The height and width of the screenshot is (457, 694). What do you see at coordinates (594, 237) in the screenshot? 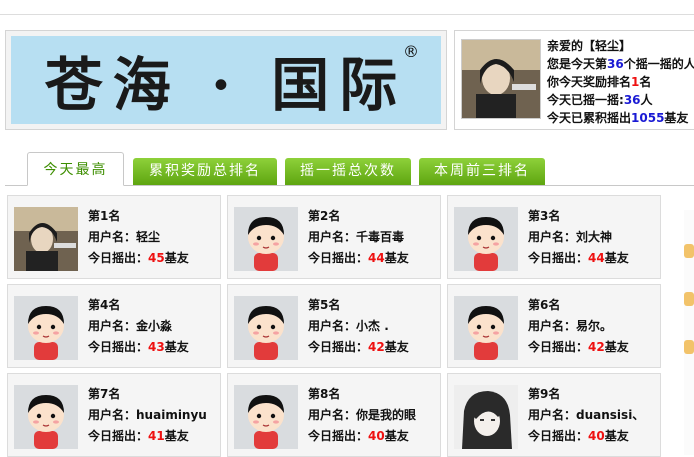
I see `username-value: 刘大神` at bounding box center [594, 237].